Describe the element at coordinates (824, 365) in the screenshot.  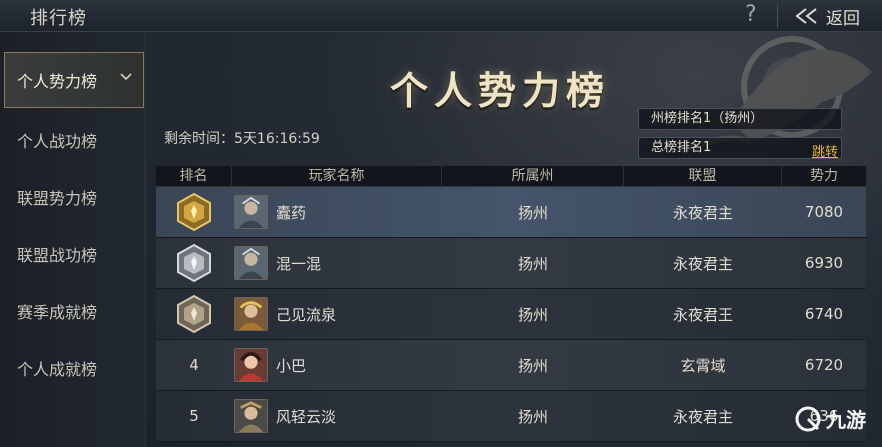
I see `power-cell: 6720` at that location.